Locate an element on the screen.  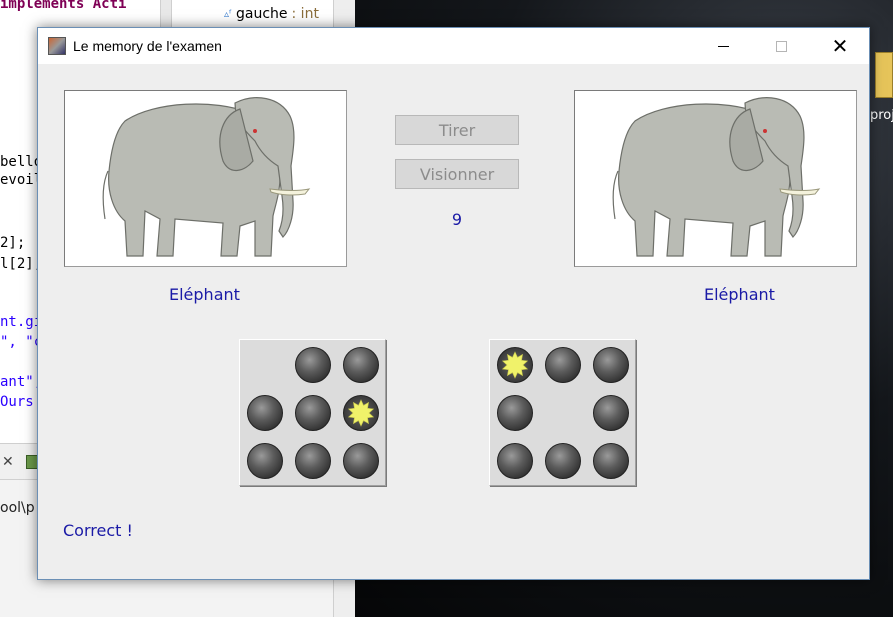
minimize-icon is located at coordinates (723, 46).